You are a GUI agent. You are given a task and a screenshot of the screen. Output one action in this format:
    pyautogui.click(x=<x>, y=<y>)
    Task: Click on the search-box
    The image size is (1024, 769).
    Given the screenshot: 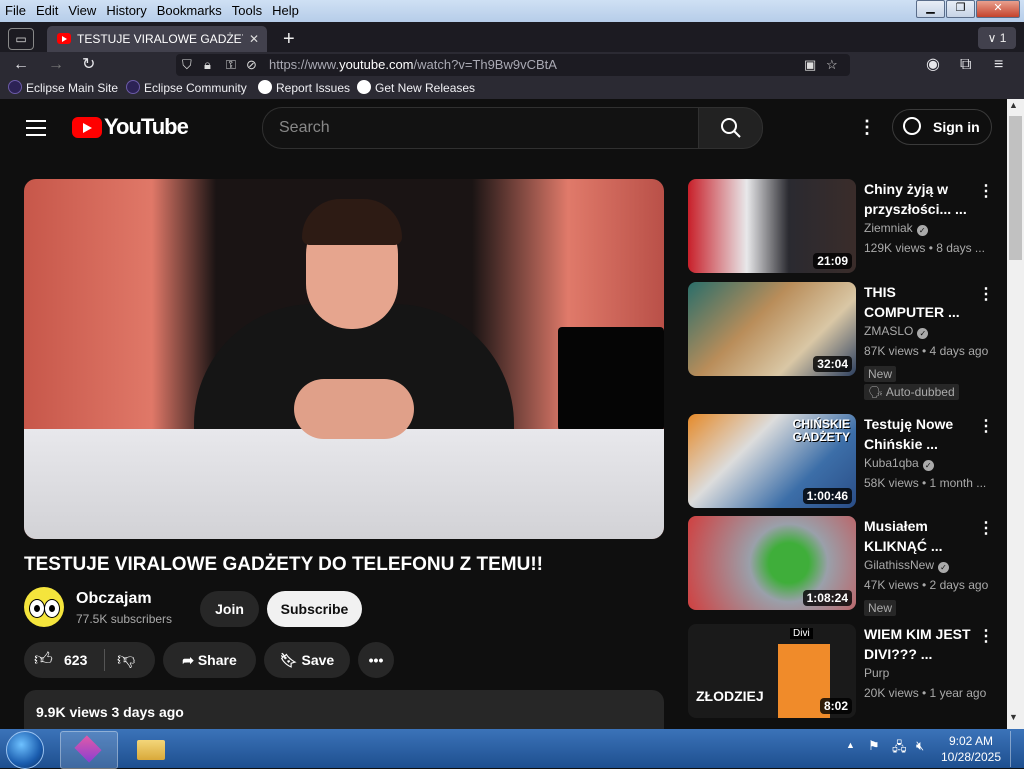 What is the action you would take?
    pyautogui.click(x=480, y=128)
    